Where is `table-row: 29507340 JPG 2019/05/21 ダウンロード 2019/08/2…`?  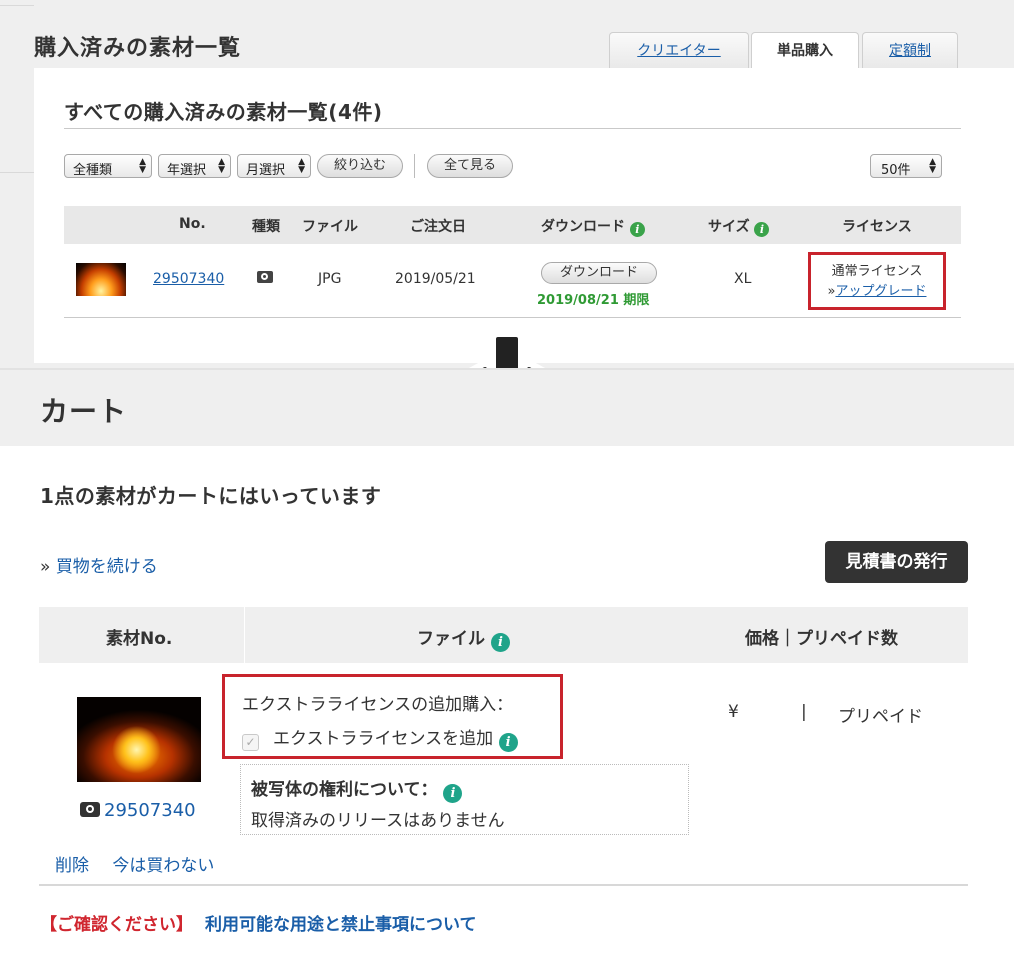
table-row: 29507340 JPG 2019/05/21 ダウンロード 2019/08/2… is located at coordinates (512, 281).